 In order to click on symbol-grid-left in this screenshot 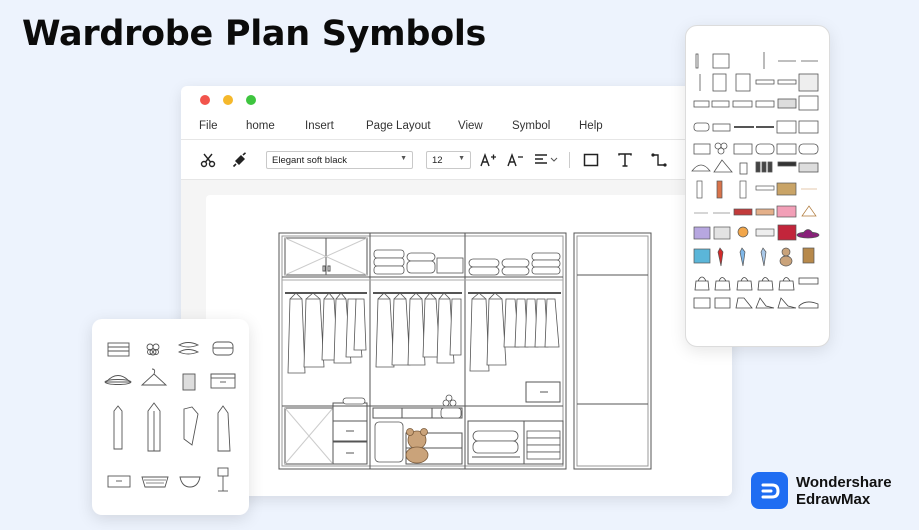, I will do `click(170, 417)`.